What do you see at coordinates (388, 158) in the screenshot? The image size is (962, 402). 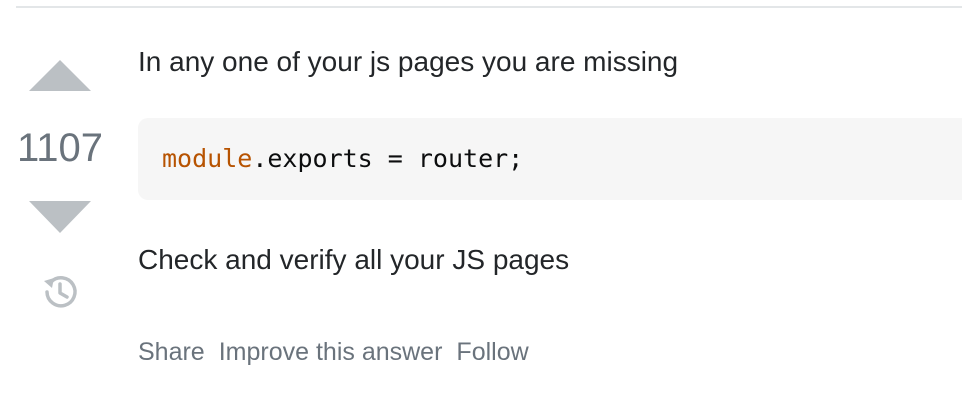 I see `code-text: .exports = router;` at bounding box center [388, 158].